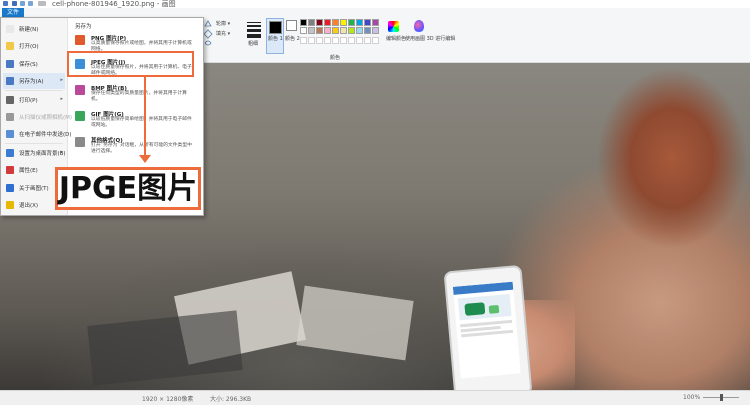  I want to click on menu-item-label: 从扫描仪或照相机(M), so click(46, 118).